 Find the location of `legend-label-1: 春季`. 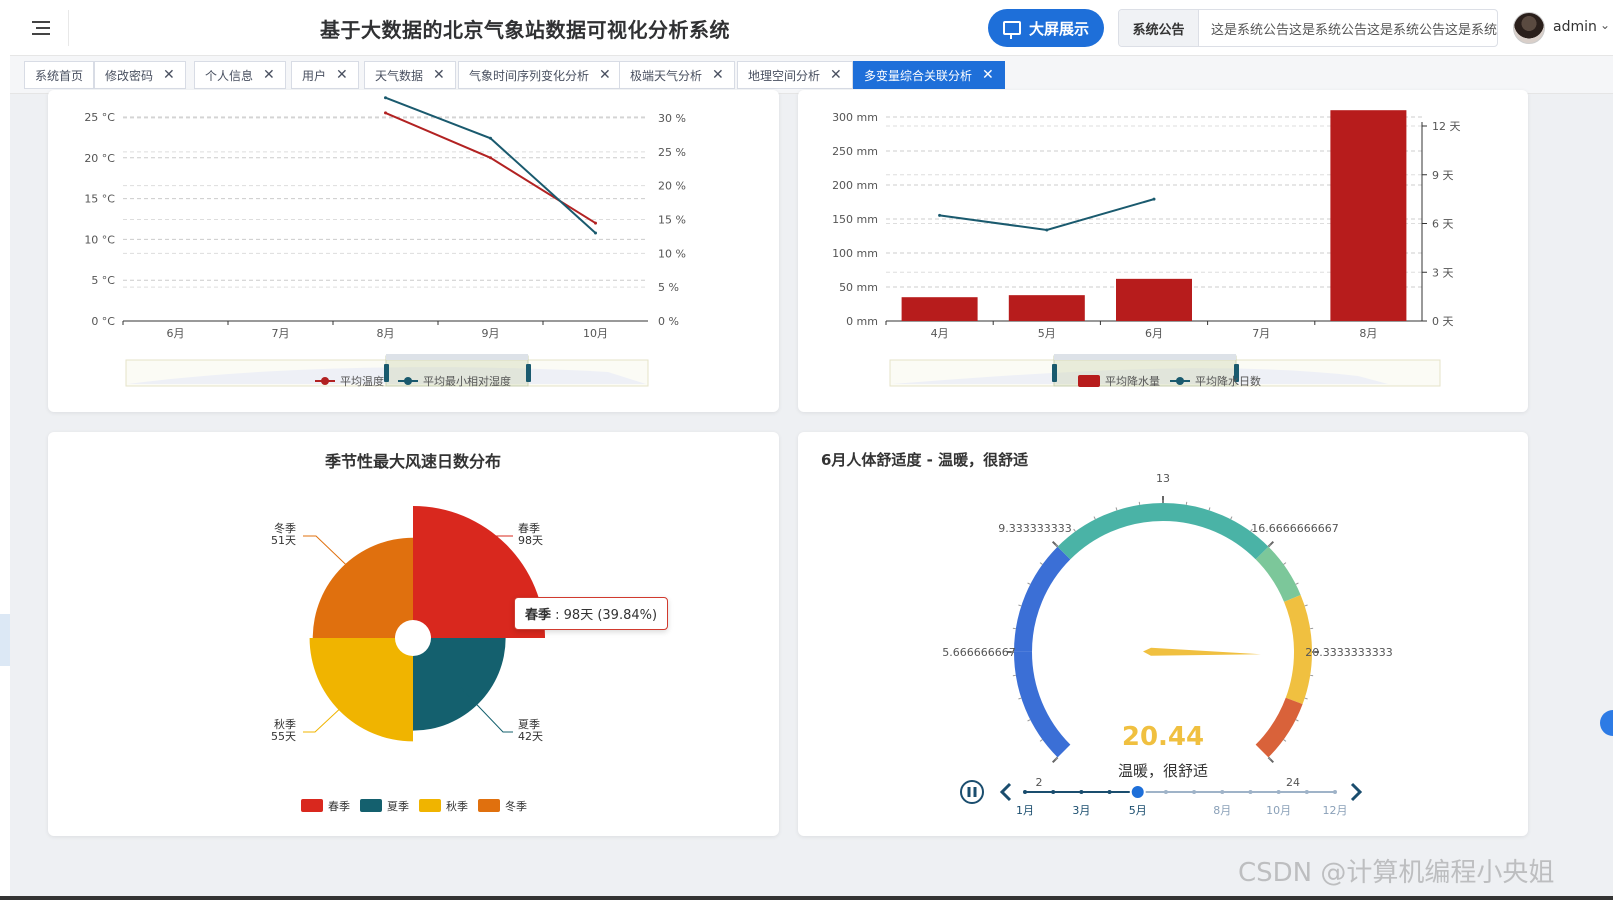

legend-label-1: 春季 is located at coordinates (339, 806).